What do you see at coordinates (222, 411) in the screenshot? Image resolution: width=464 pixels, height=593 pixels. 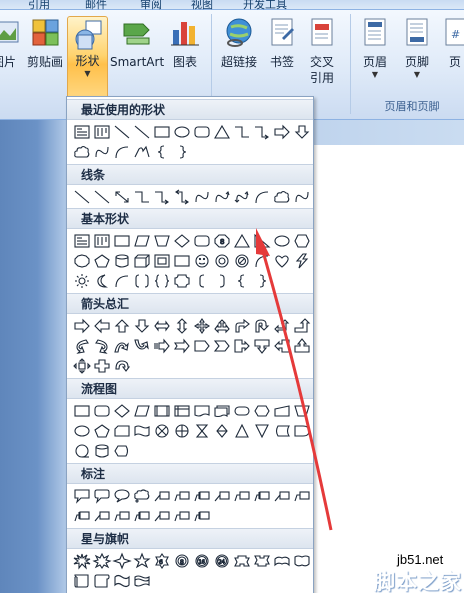 I see `multidoc-shape-icon` at bounding box center [222, 411].